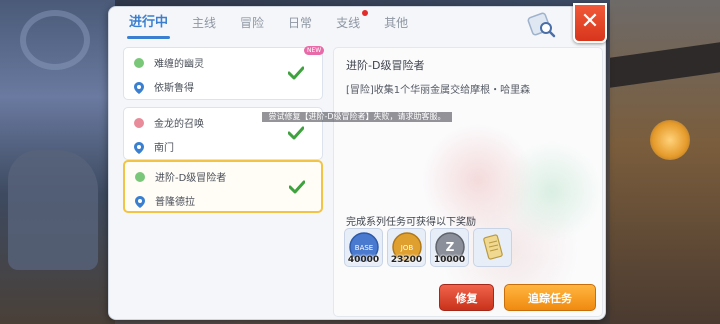  What do you see at coordinates (411, 222) in the screenshot?
I see `reward-title: 完成系列任务可获得以下奖励` at bounding box center [411, 222].